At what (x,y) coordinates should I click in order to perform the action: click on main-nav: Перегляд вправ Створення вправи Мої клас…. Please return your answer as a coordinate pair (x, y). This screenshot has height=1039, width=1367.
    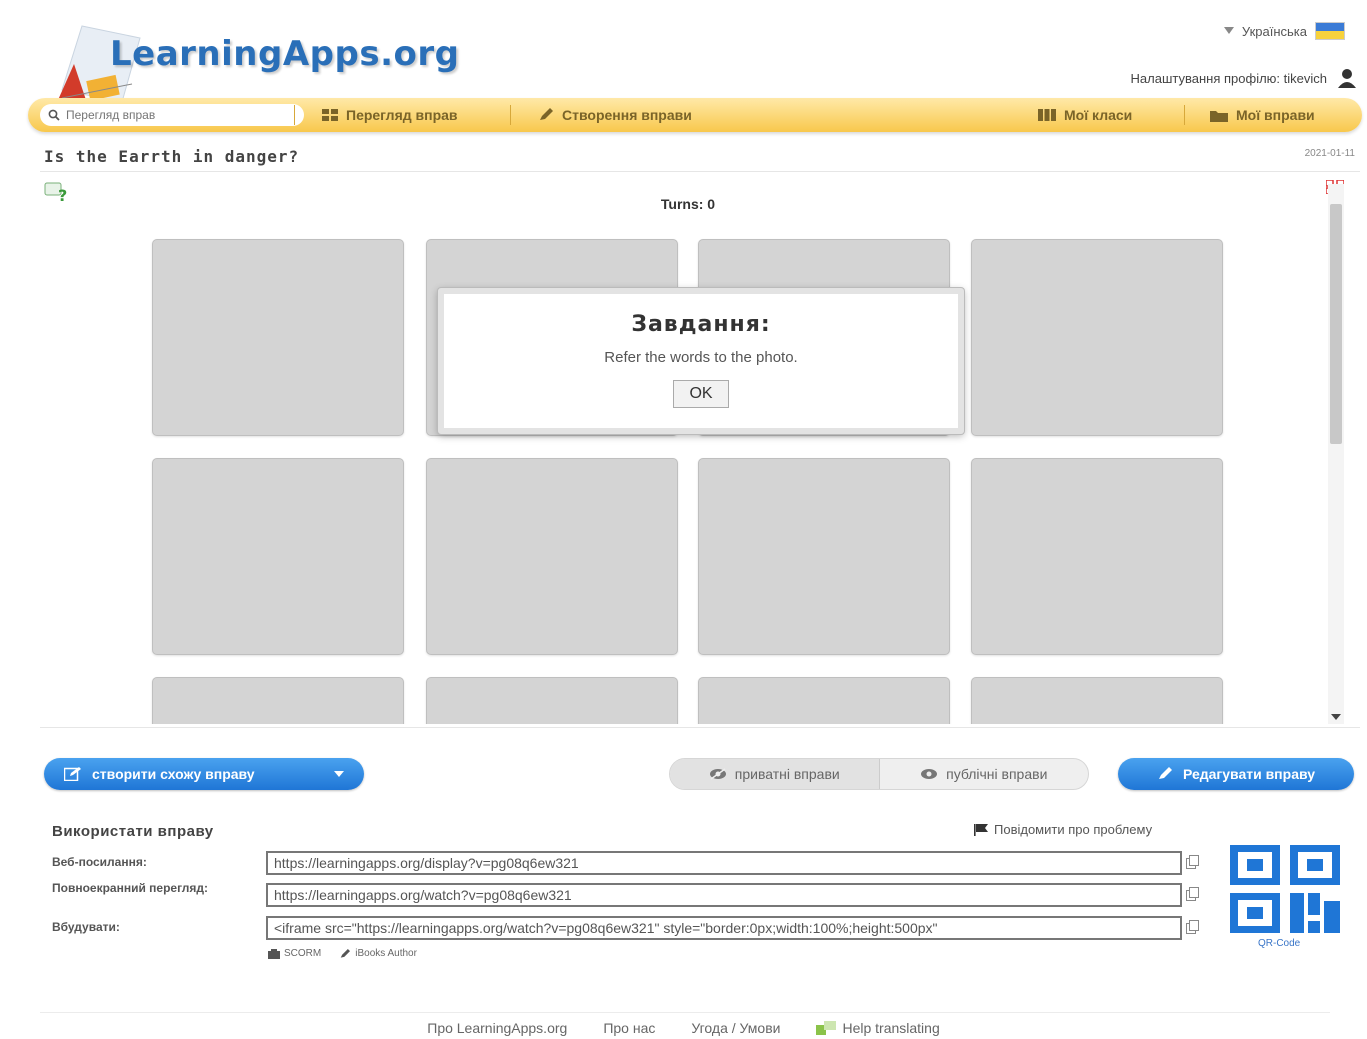
    Looking at the image, I should click on (695, 115).